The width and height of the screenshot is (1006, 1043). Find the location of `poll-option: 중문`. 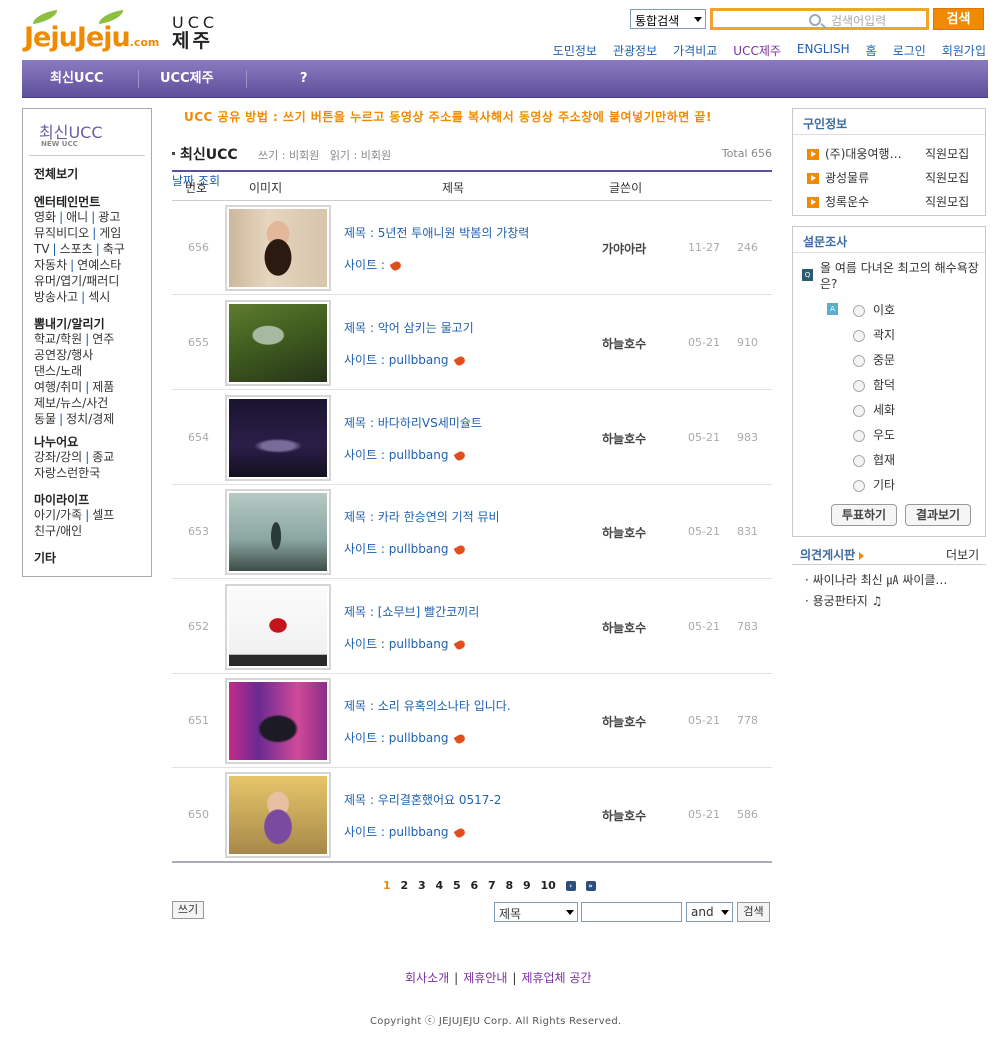

poll-option: 중문 is located at coordinates (874, 359).